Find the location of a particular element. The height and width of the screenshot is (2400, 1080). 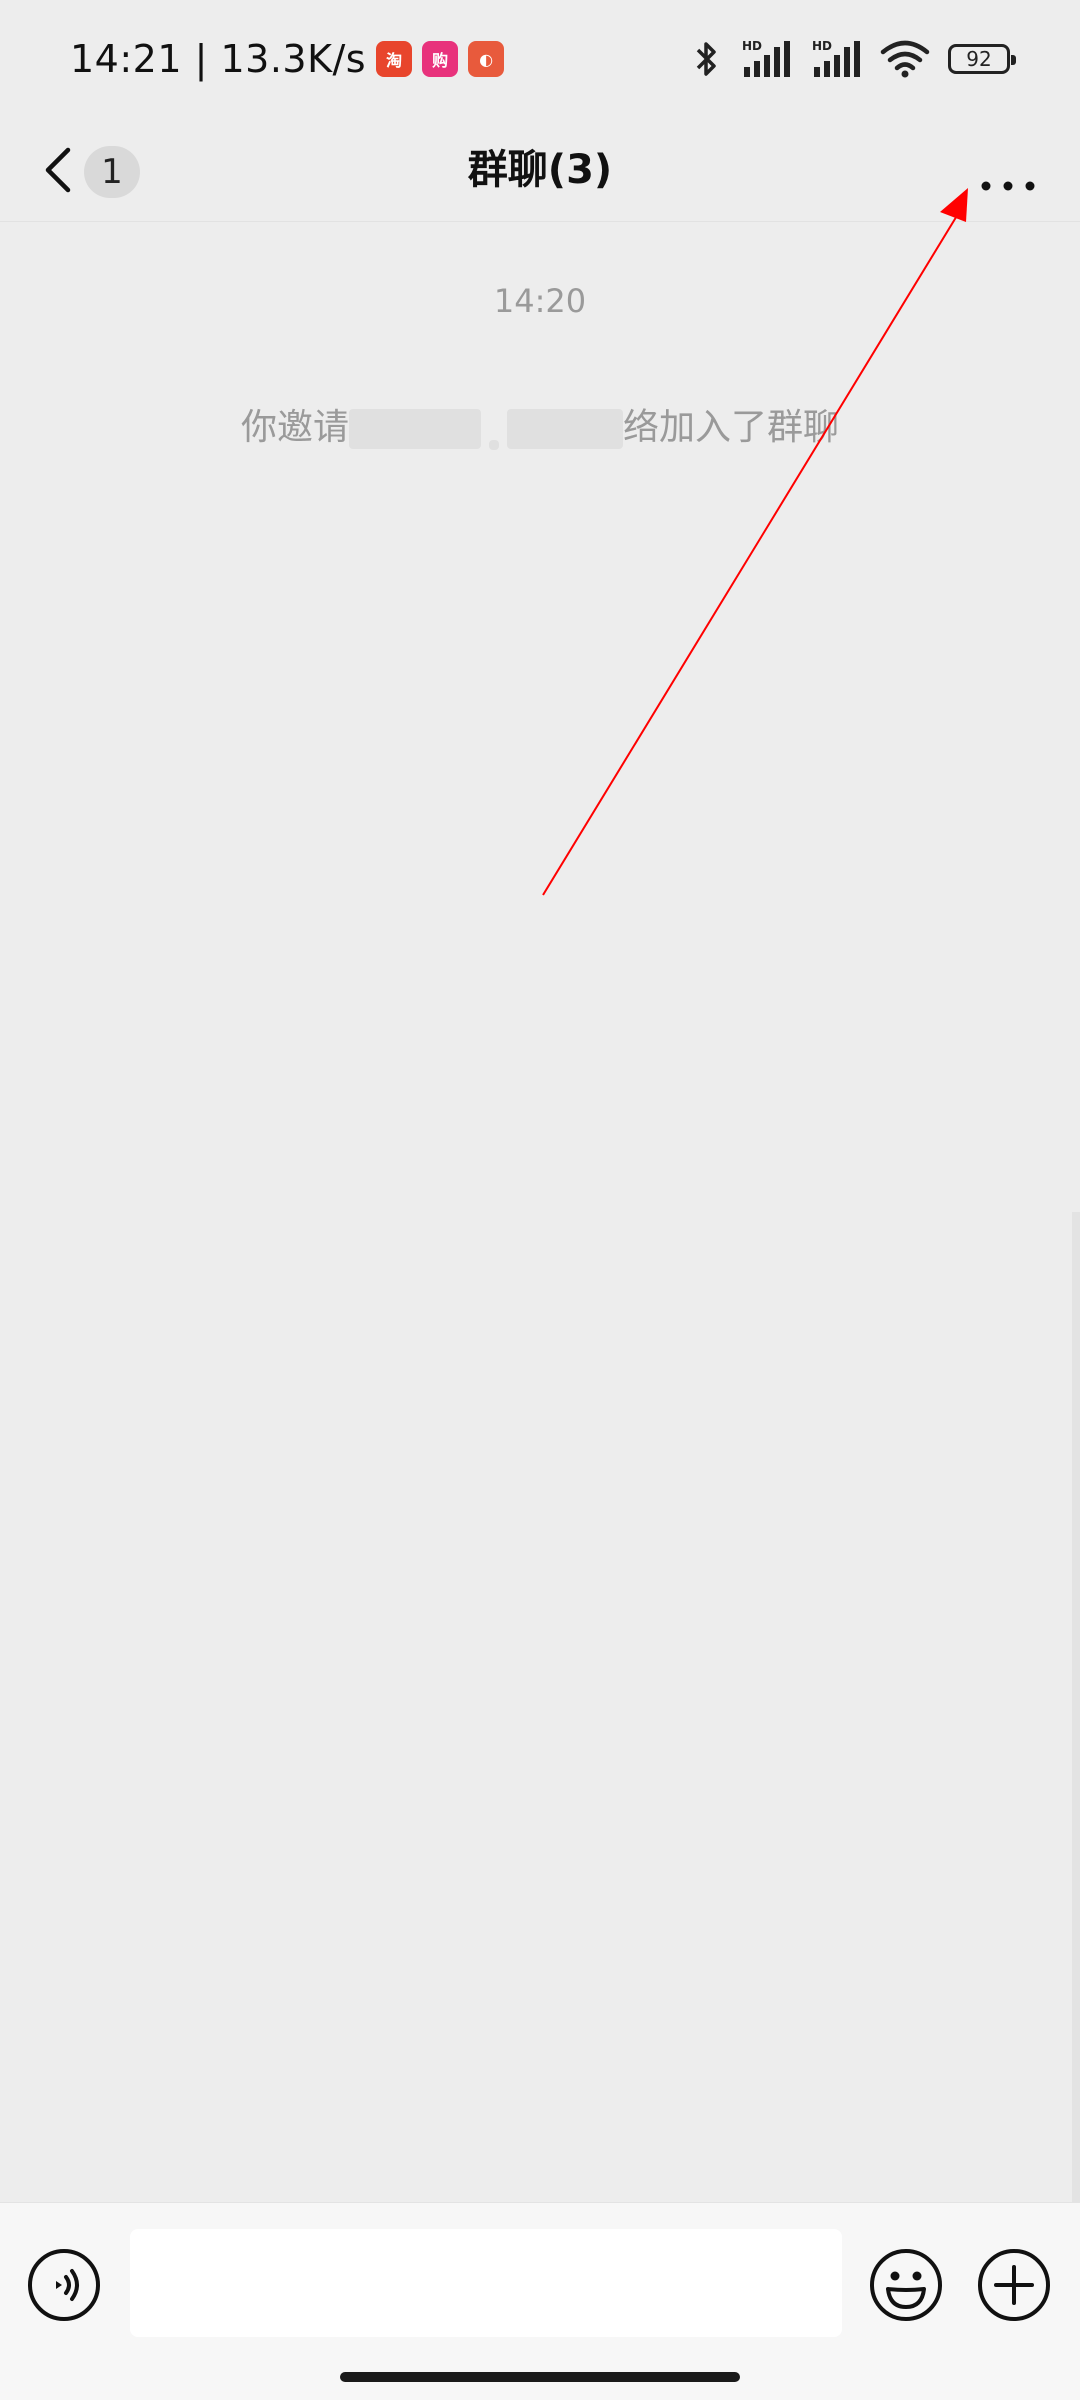

page-title: 群聊(3) is located at coordinates (540, 170).